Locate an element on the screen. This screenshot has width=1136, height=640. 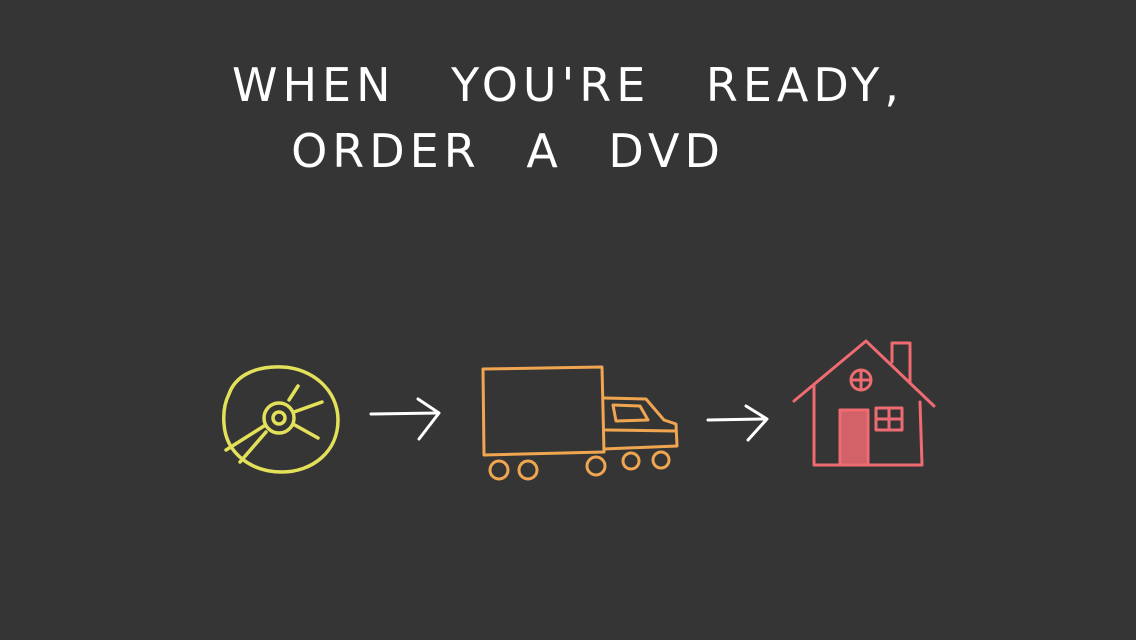
order-flow-illustration is located at coordinates (579, 410).